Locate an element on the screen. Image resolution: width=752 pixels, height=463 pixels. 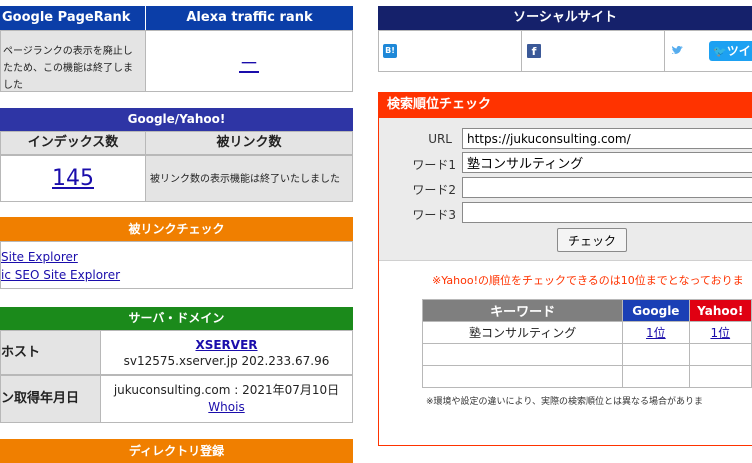
directory-header: ディレクトリ登録 is located at coordinates (176, 451).